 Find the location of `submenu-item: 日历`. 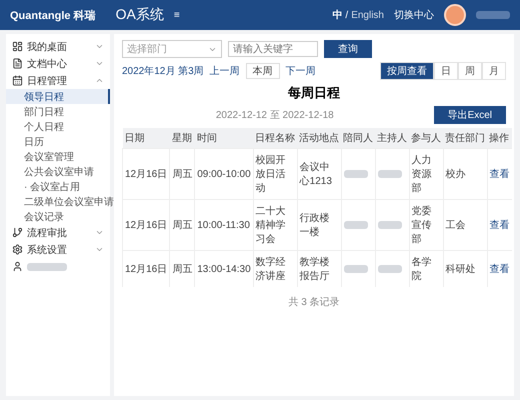

submenu-item: 日历 is located at coordinates (58, 141).